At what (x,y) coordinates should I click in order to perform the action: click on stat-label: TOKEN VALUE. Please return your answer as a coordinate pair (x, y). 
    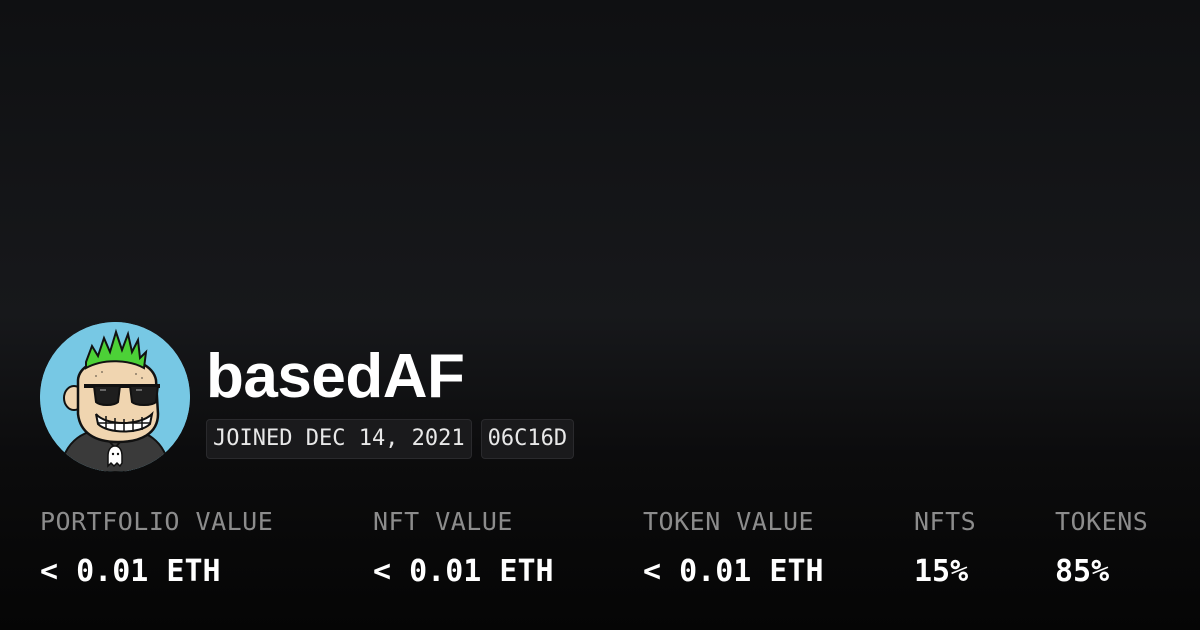
    Looking at the image, I should click on (729, 521).